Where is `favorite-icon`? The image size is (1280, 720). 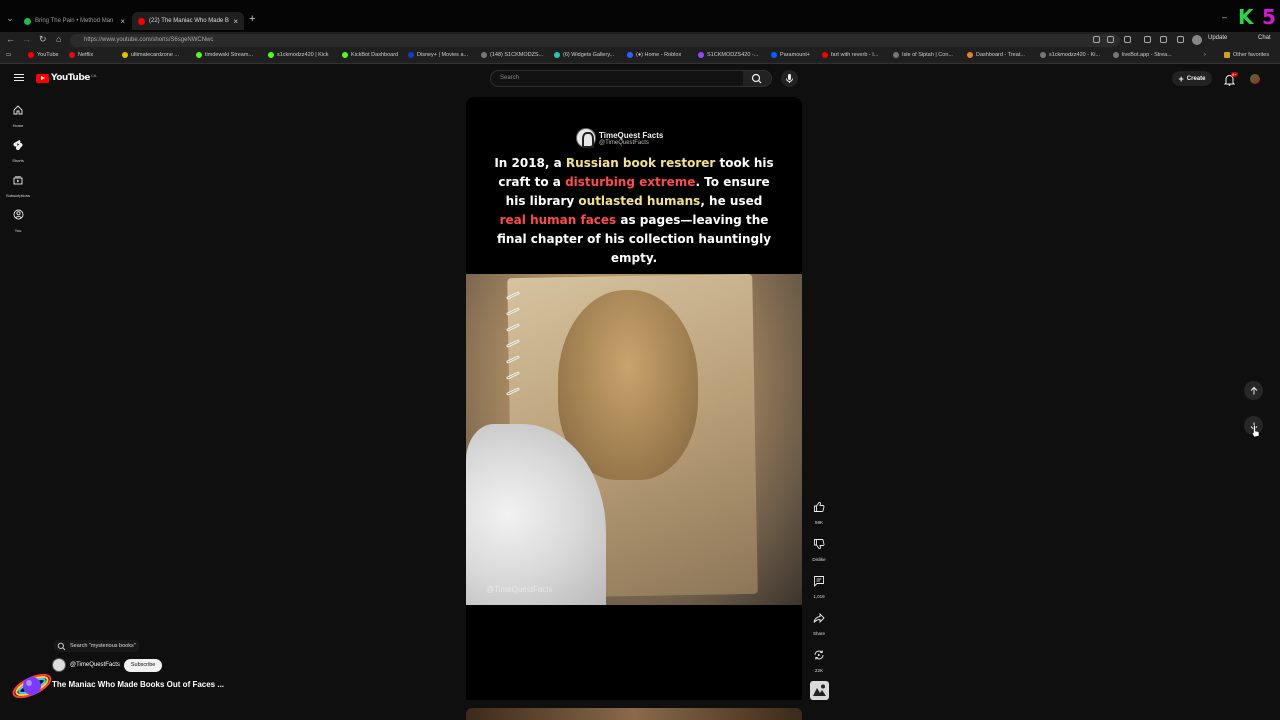
favorite-icon is located at coordinates (1110, 39).